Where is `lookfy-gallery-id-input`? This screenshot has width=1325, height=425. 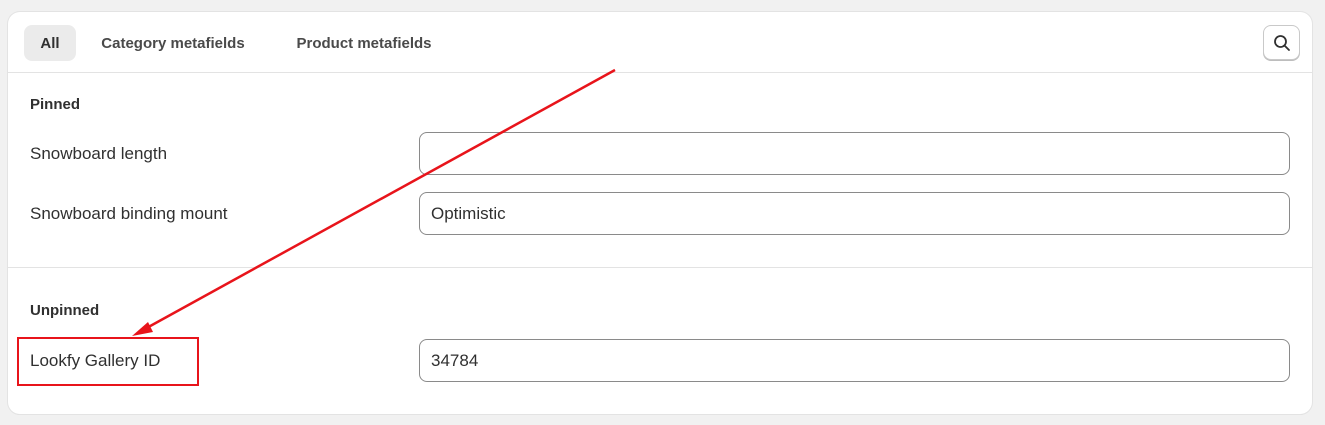
lookfy-gallery-id-input is located at coordinates (854, 360).